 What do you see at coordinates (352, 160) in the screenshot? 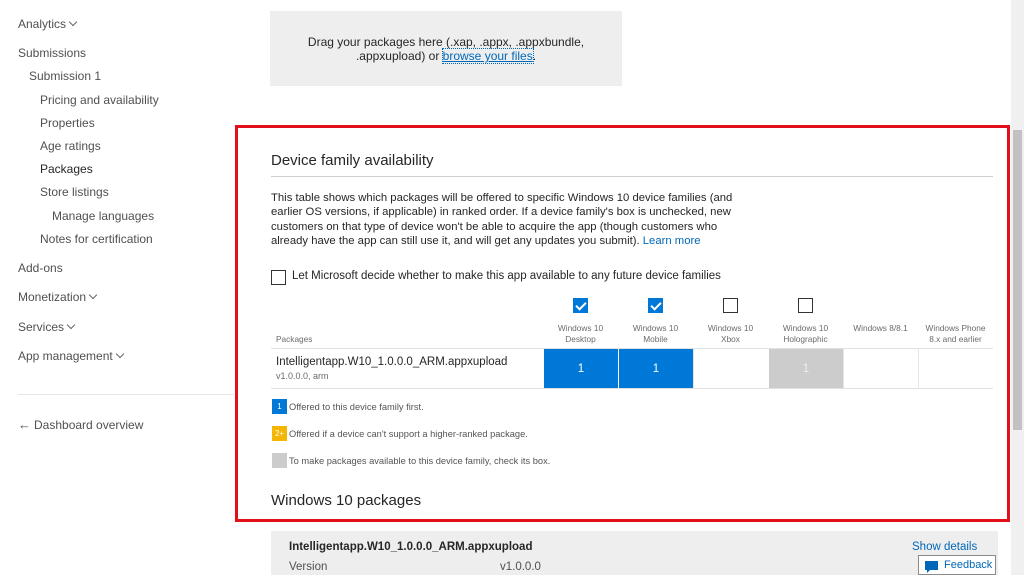
I see `device-family-title: Device family availability` at bounding box center [352, 160].